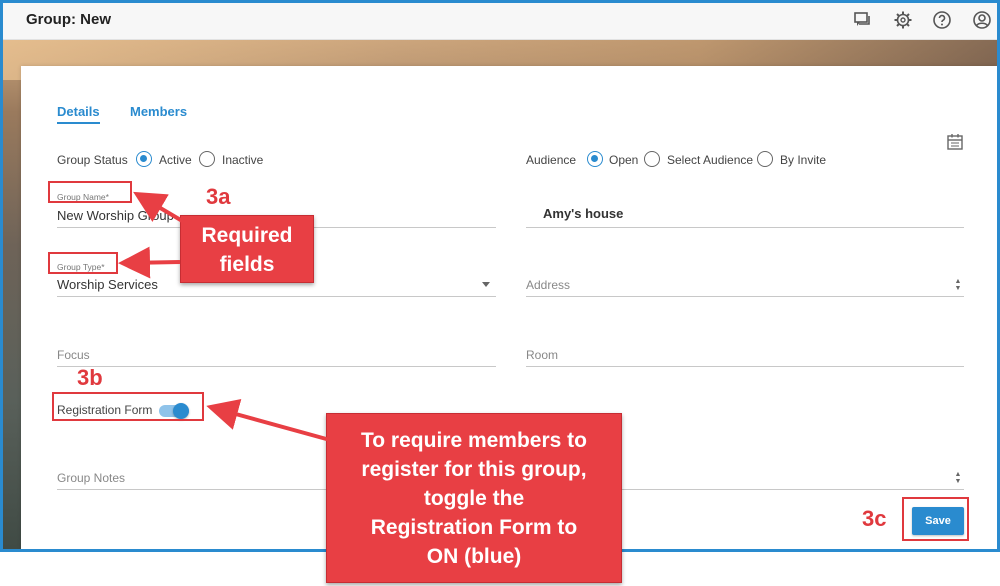  Describe the element at coordinates (78, 114) in the screenshot. I see `tab-details: Details` at that location.